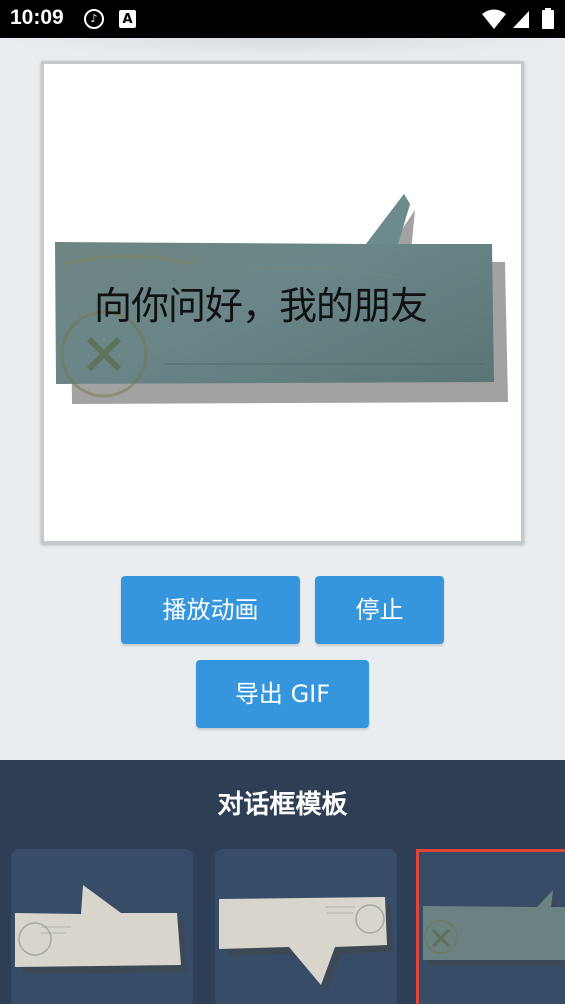 This screenshot has width=565, height=1004. What do you see at coordinates (282, 805) in the screenshot?
I see `panel-title: 对话框模板` at bounding box center [282, 805].